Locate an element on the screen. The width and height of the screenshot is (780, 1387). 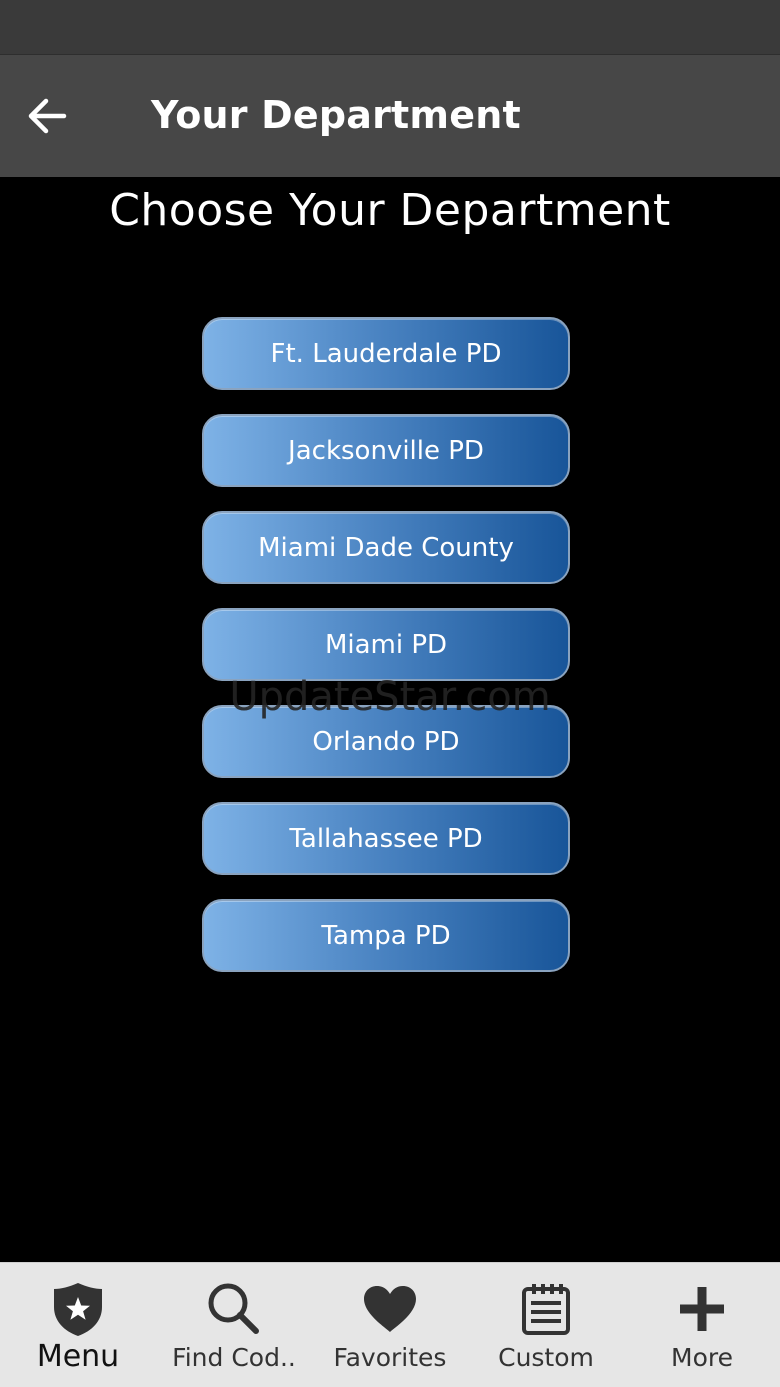
back-button is located at coordinates (47, 116).